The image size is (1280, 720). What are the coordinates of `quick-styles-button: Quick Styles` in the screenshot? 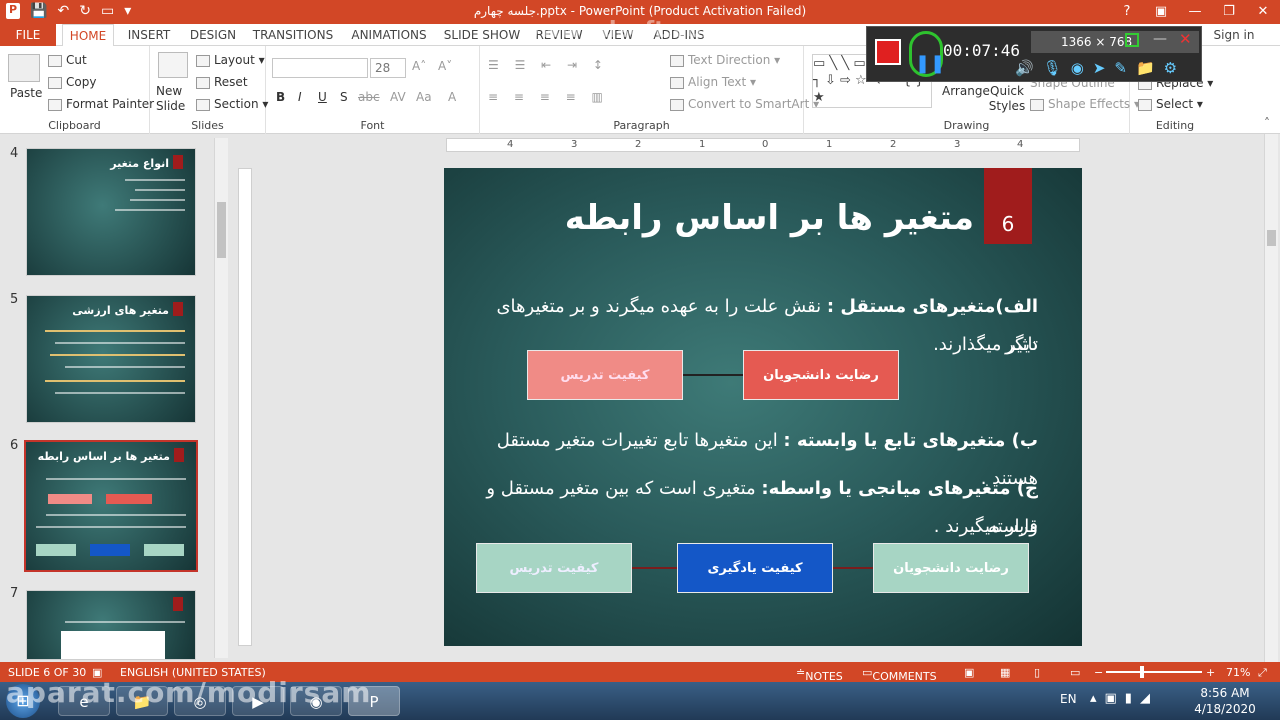 It's located at (1007, 99).